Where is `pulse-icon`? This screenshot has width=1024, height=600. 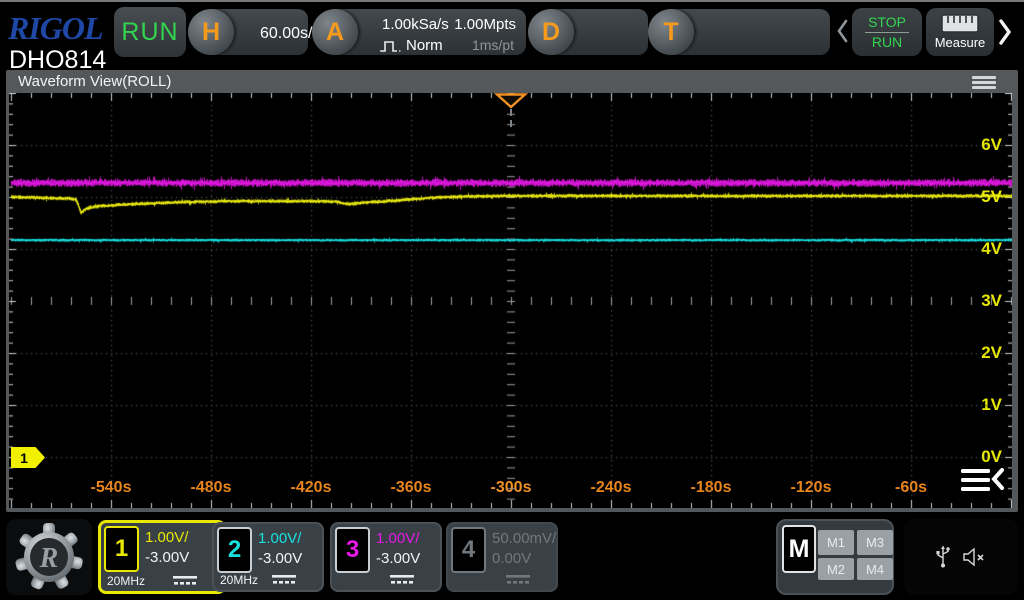
pulse-icon is located at coordinates (391, 46).